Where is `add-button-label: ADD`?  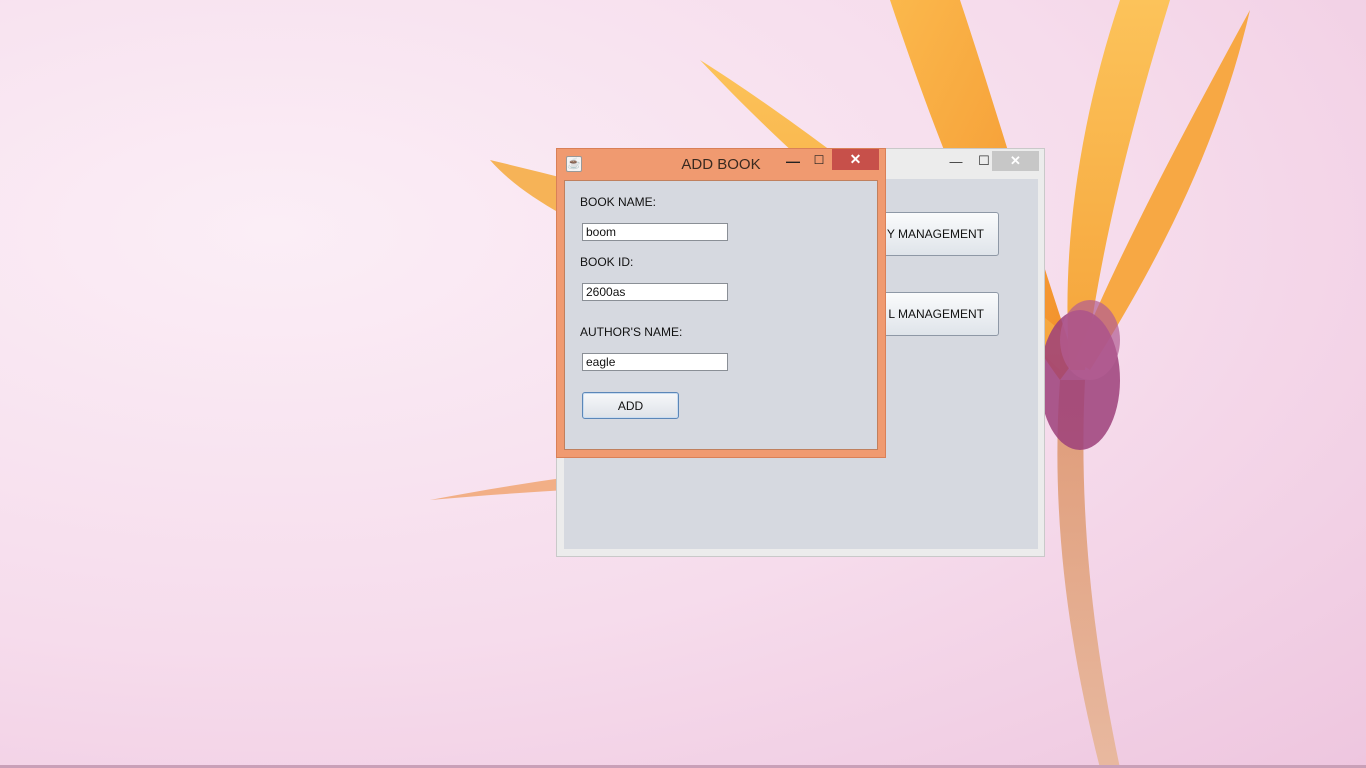
add-button-label: ADD is located at coordinates (630, 405).